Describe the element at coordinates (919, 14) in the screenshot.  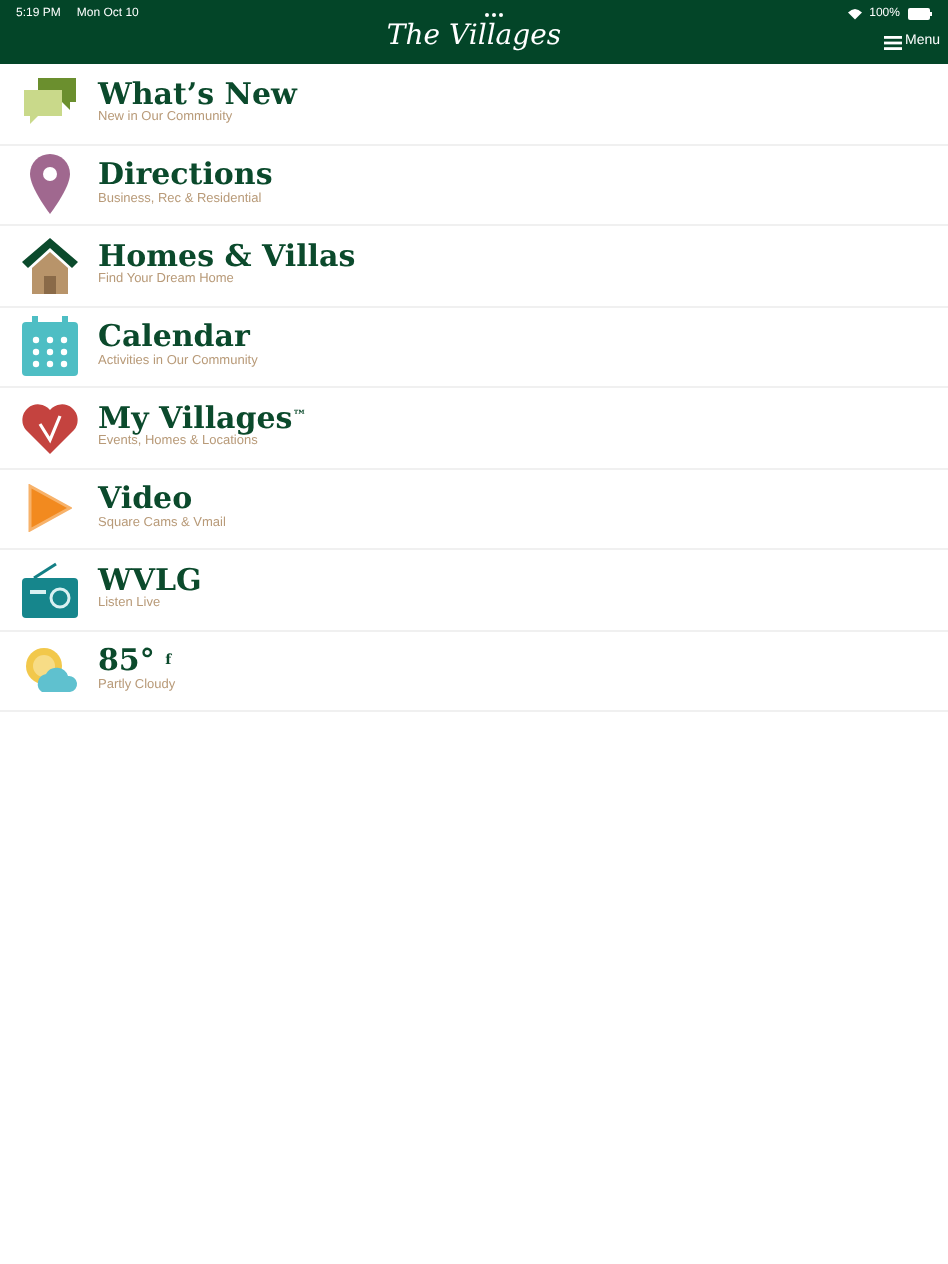
I see `battery-icon` at that location.